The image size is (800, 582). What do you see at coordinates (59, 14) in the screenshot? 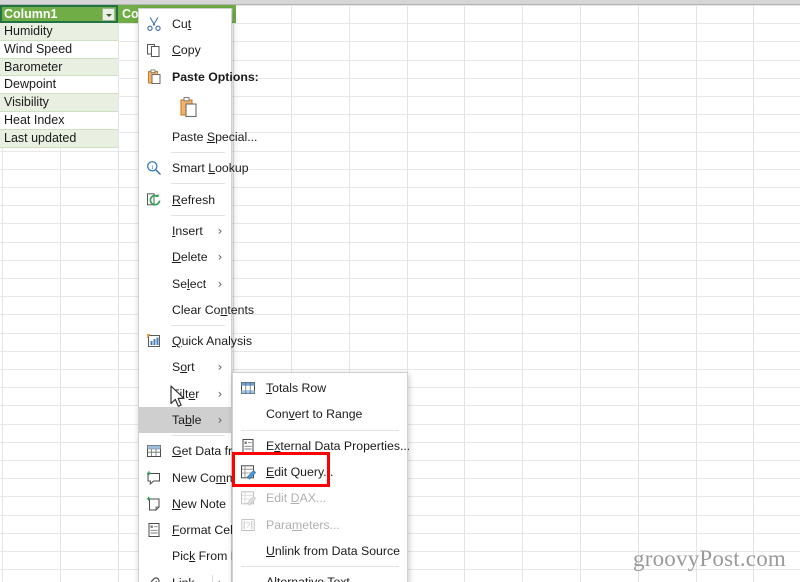
I see `table-header-cell-column1: Column1` at bounding box center [59, 14].